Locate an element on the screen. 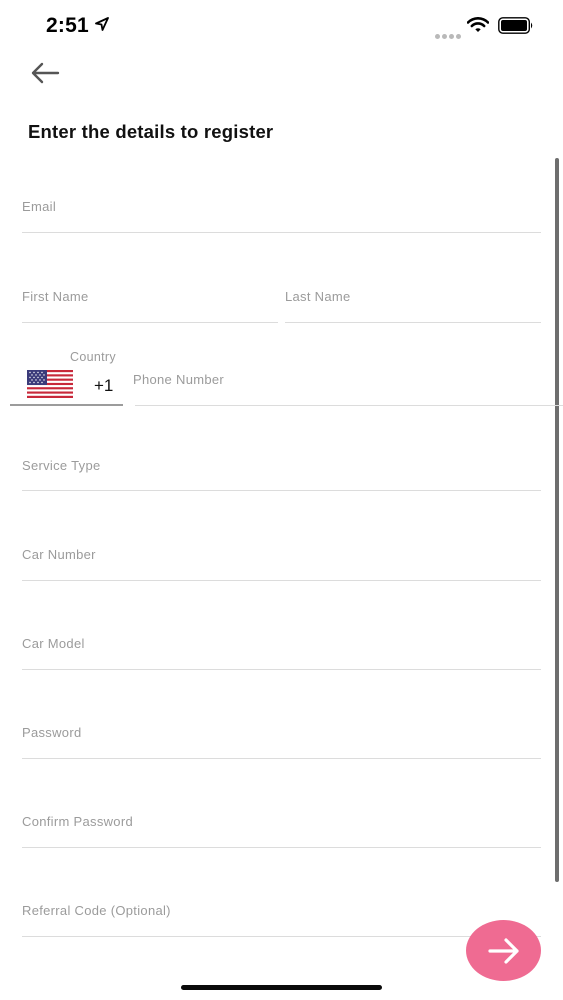 The height and width of the screenshot is (1000, 563). password-placeholder: Password is located at coordinates (52, 732).